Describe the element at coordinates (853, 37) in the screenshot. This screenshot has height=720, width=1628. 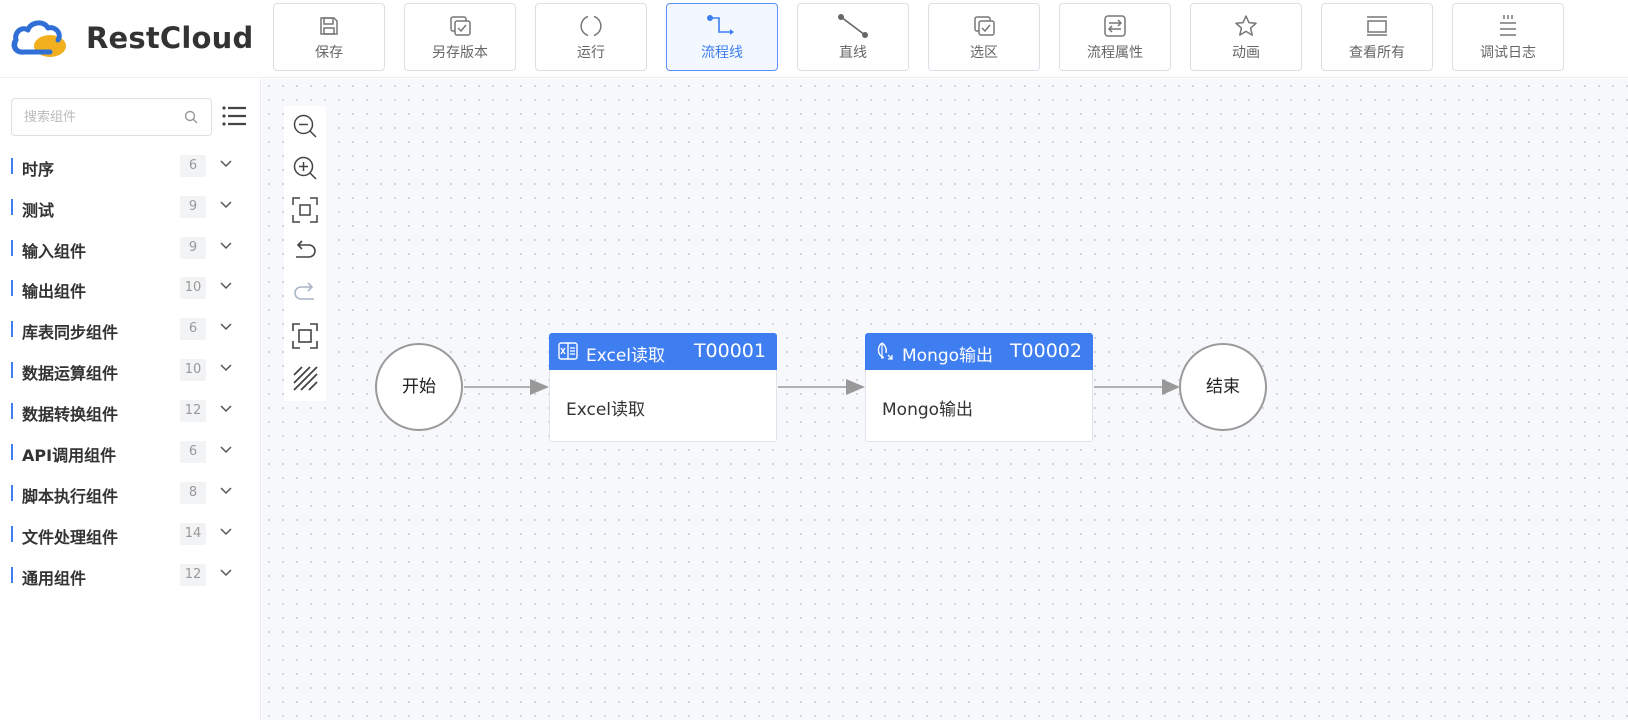
I see `straight-line-button: 直线` at that location.